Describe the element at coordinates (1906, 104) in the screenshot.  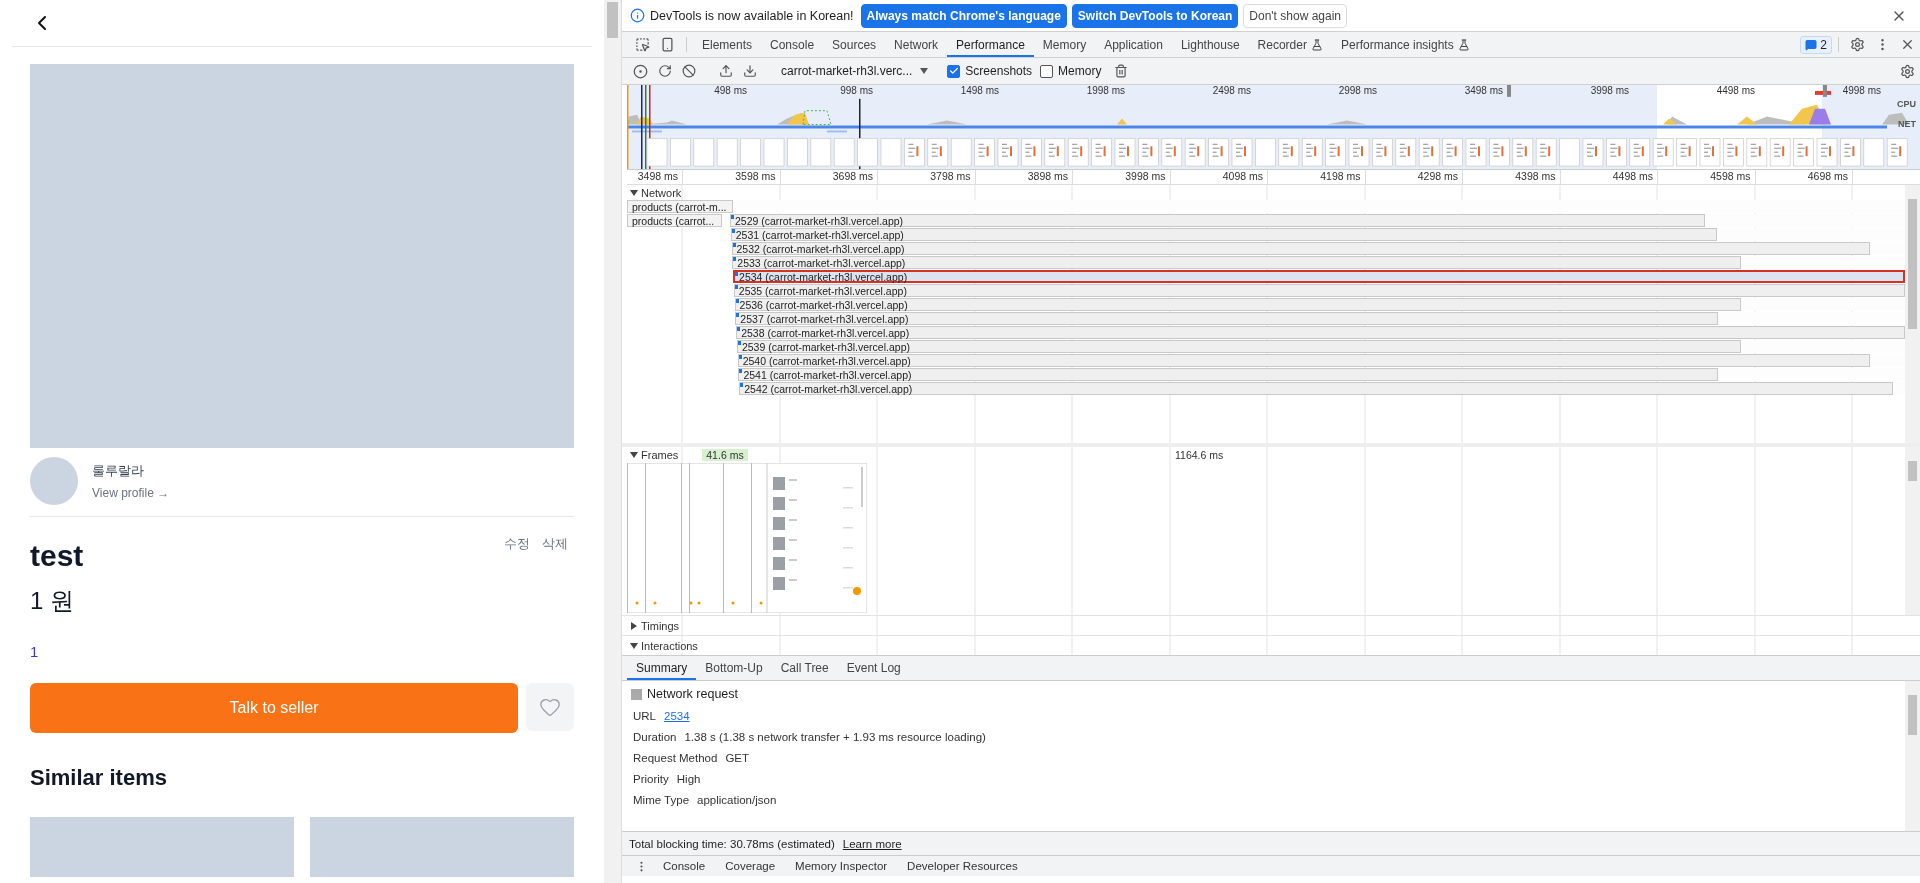
I see `lane-label: CPU` at that location.